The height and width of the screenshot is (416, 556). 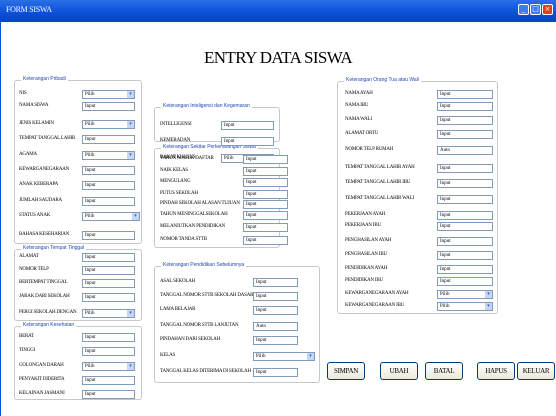 I want to click on tanggal-nomor-sttb-sekolah-dasar-input: Input, so click(x=275, y=296).